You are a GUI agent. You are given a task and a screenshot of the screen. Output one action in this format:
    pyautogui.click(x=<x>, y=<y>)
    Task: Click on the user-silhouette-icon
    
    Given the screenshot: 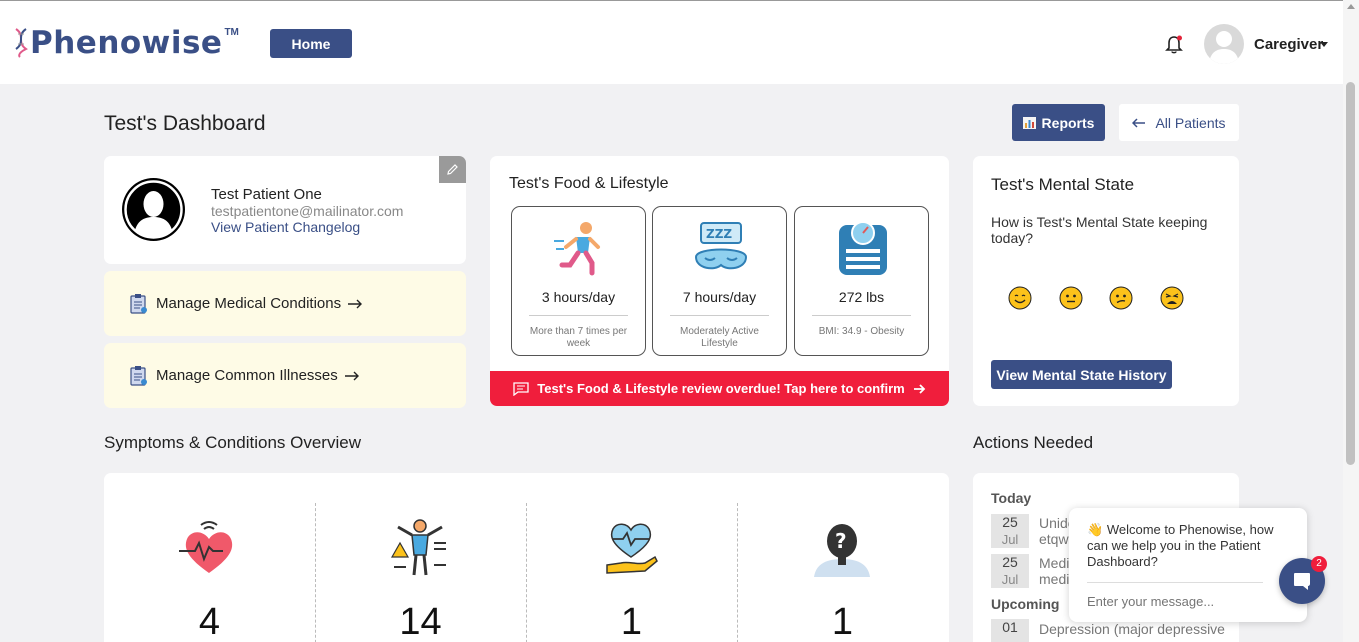 What is the action you would take?
    pyautogui.click(x=1224, y=47)
    